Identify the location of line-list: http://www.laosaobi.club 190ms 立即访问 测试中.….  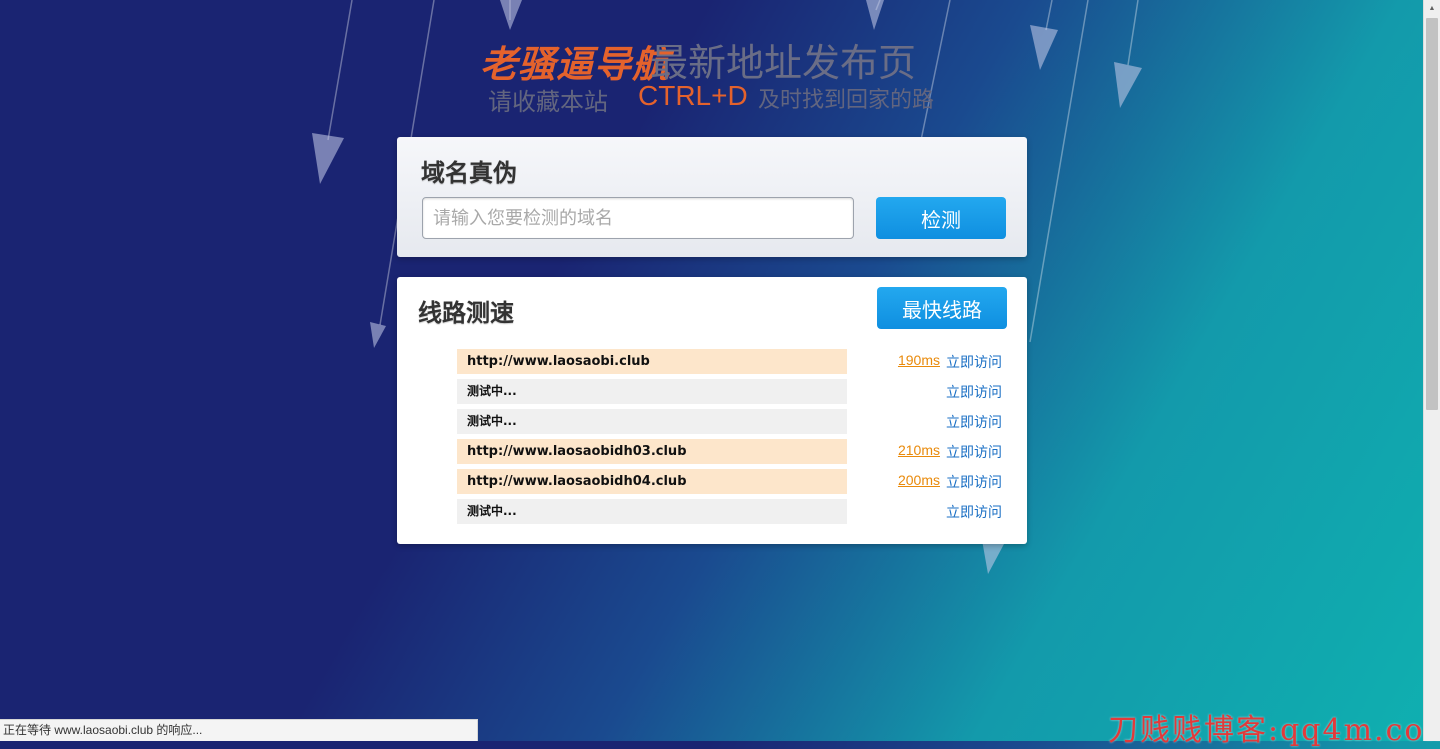
(729, 439).